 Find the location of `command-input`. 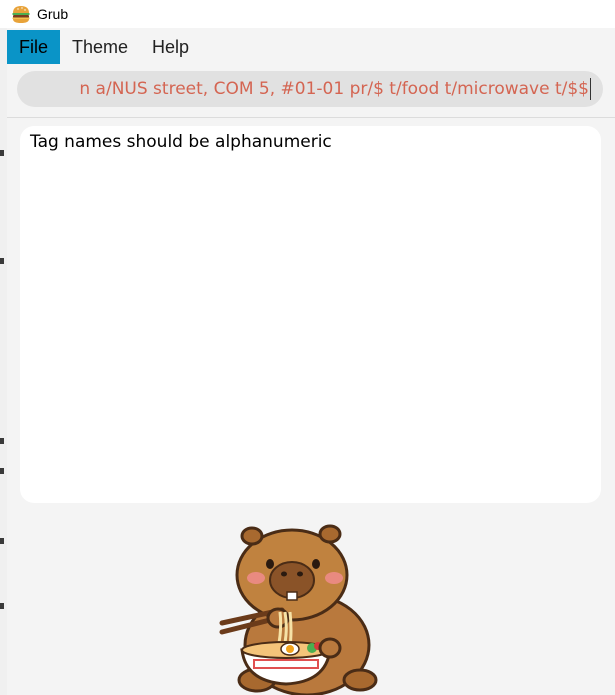

command-input is located at coordinates (310, 89).